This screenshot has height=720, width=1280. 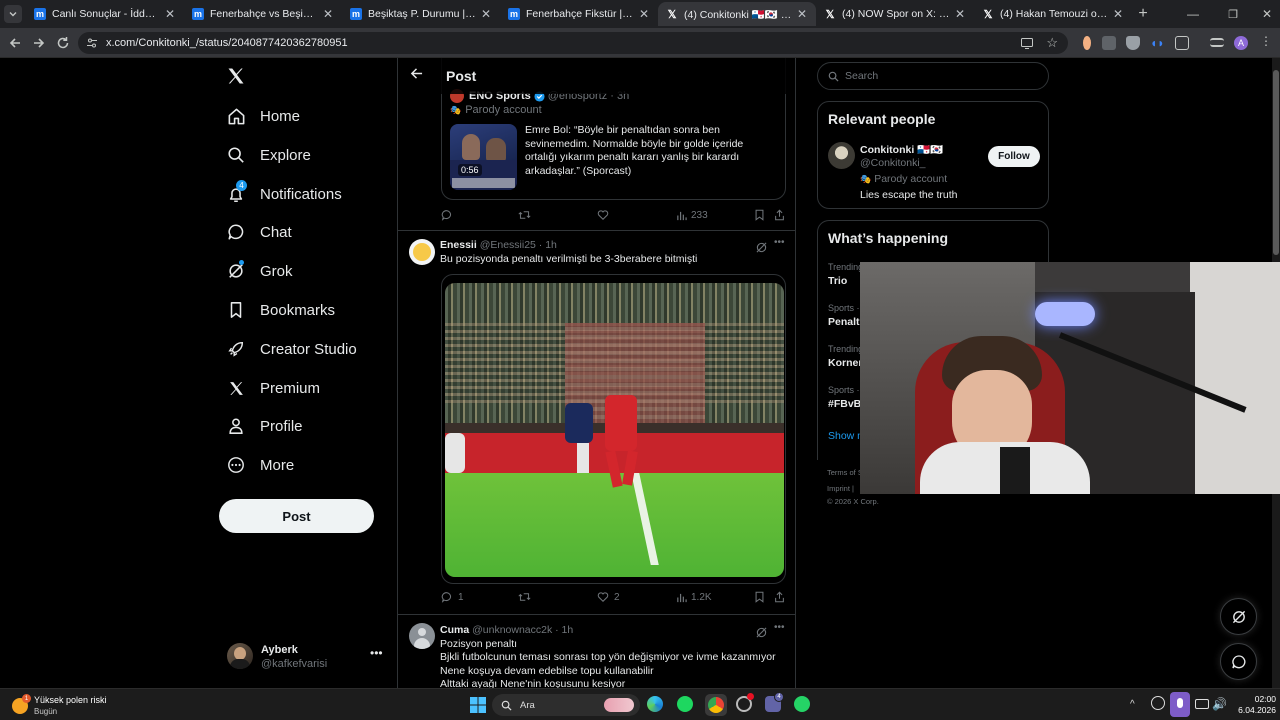 I want to click on profile-avatar: A, so click(x=1241, y=43).